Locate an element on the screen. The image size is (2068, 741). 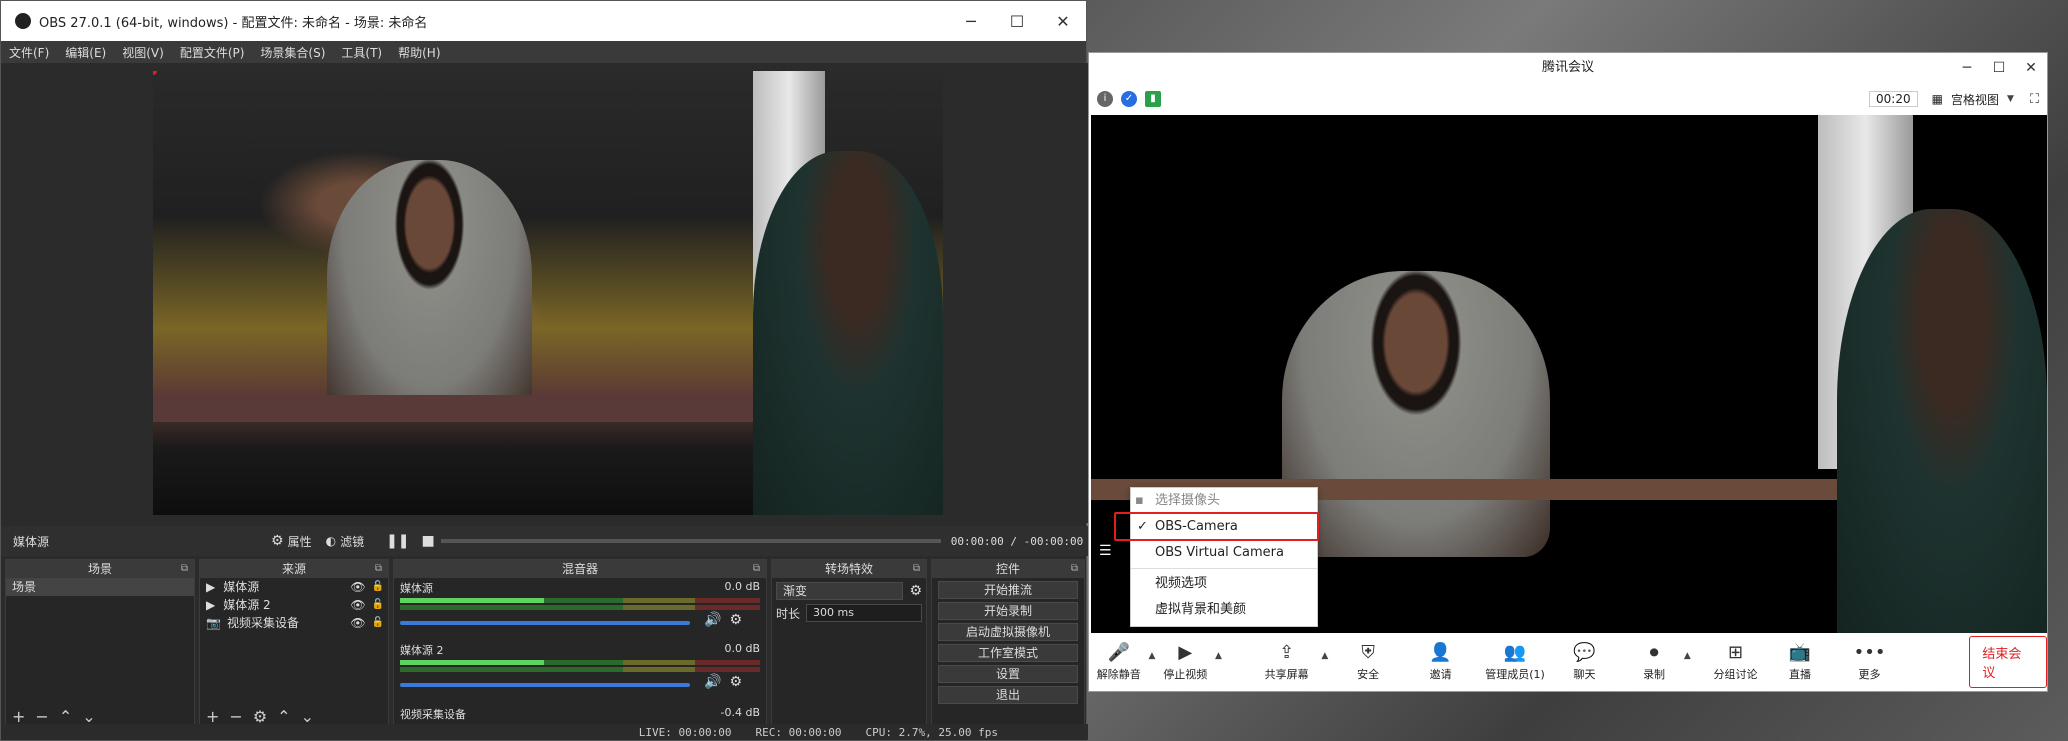
highlight-box is located at coordinates (1216, 526).